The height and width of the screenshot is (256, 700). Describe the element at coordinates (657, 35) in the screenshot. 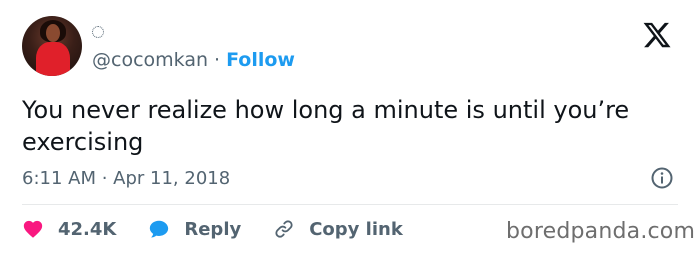

I see `x-logo-icon` at that location.